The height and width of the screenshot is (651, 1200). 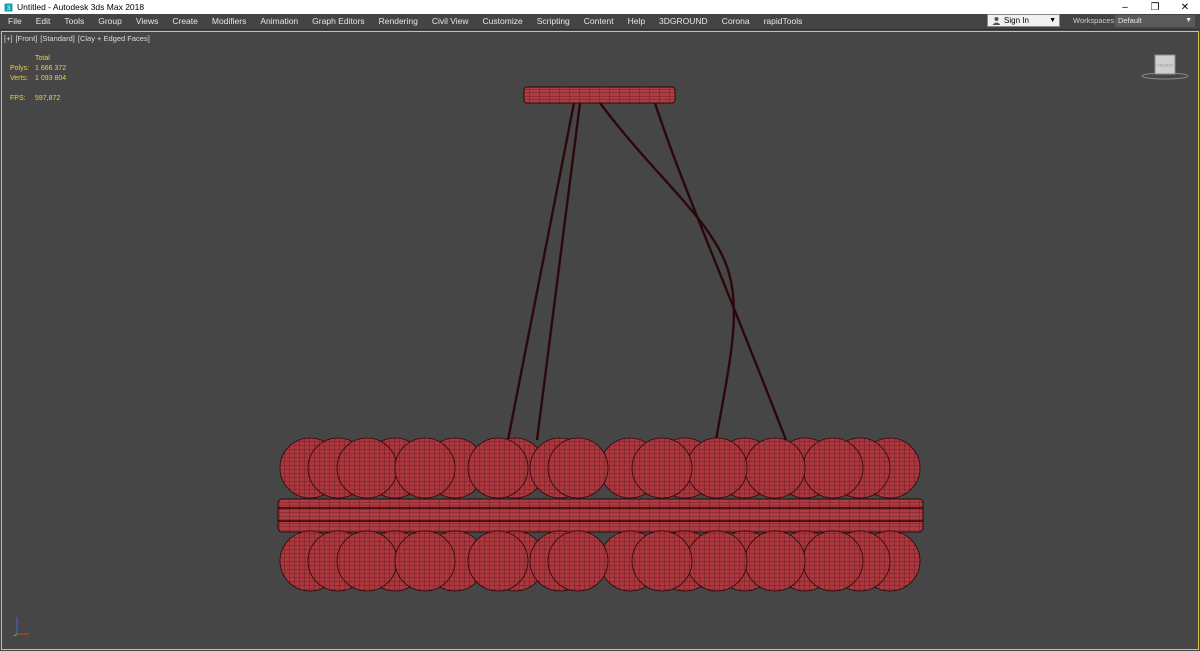 What do you see at coordinates (20, 68) in the screenshot?
I see `polys-label: Polys:` at bounding box center [20, 68].